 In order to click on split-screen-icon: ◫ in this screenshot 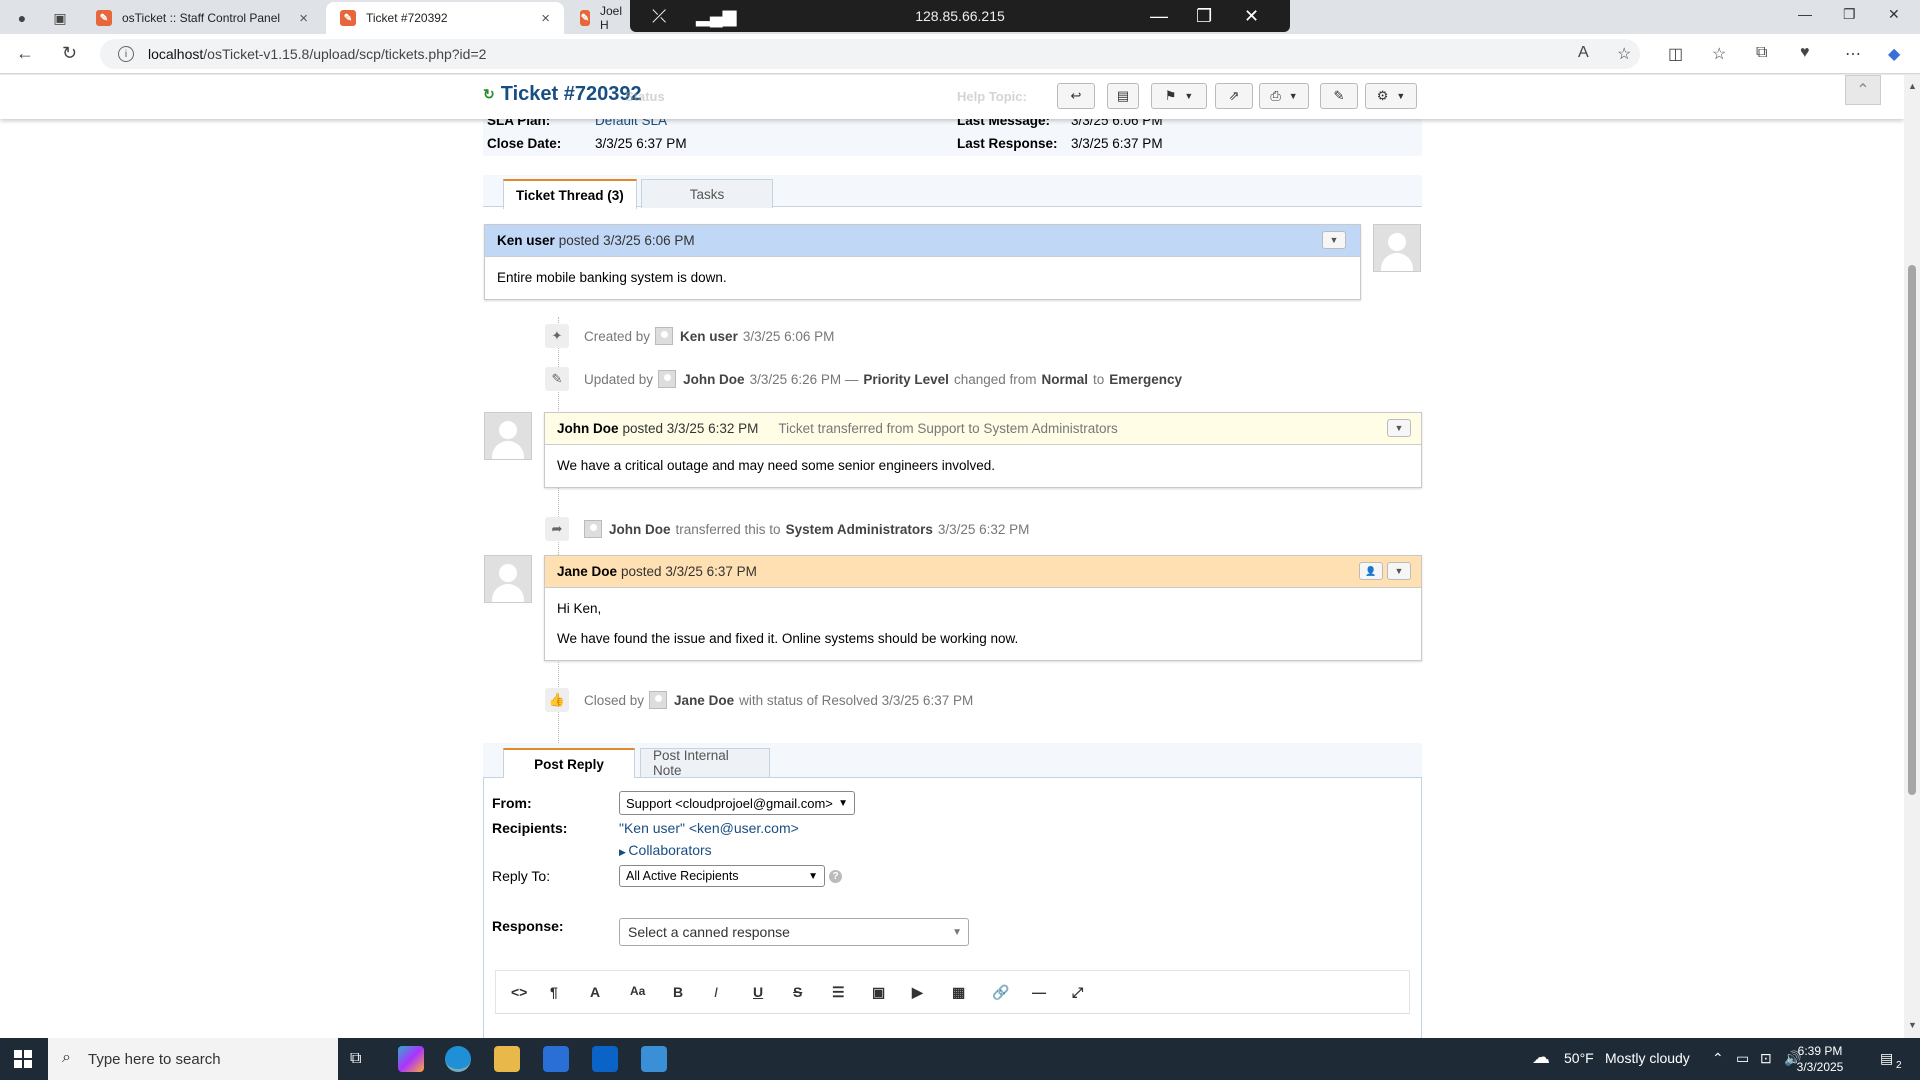, I will do `click(1675, 54)`.